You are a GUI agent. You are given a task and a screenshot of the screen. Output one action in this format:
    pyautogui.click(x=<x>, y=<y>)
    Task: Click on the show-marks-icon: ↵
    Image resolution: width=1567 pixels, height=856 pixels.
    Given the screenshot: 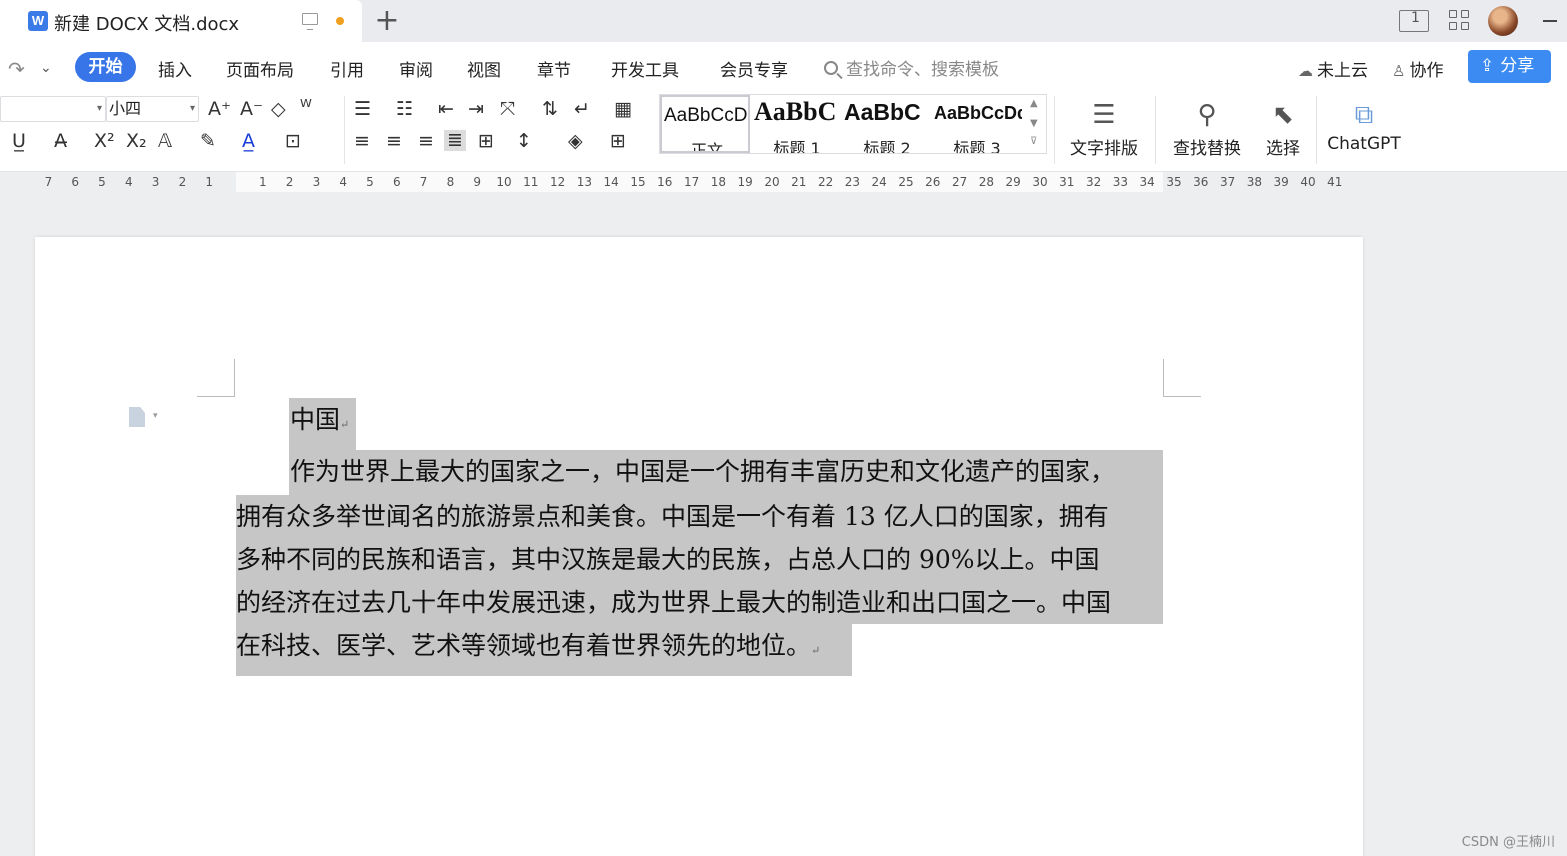 What is the action you would take?
    pyautogui.click(x=582, y=109)
    